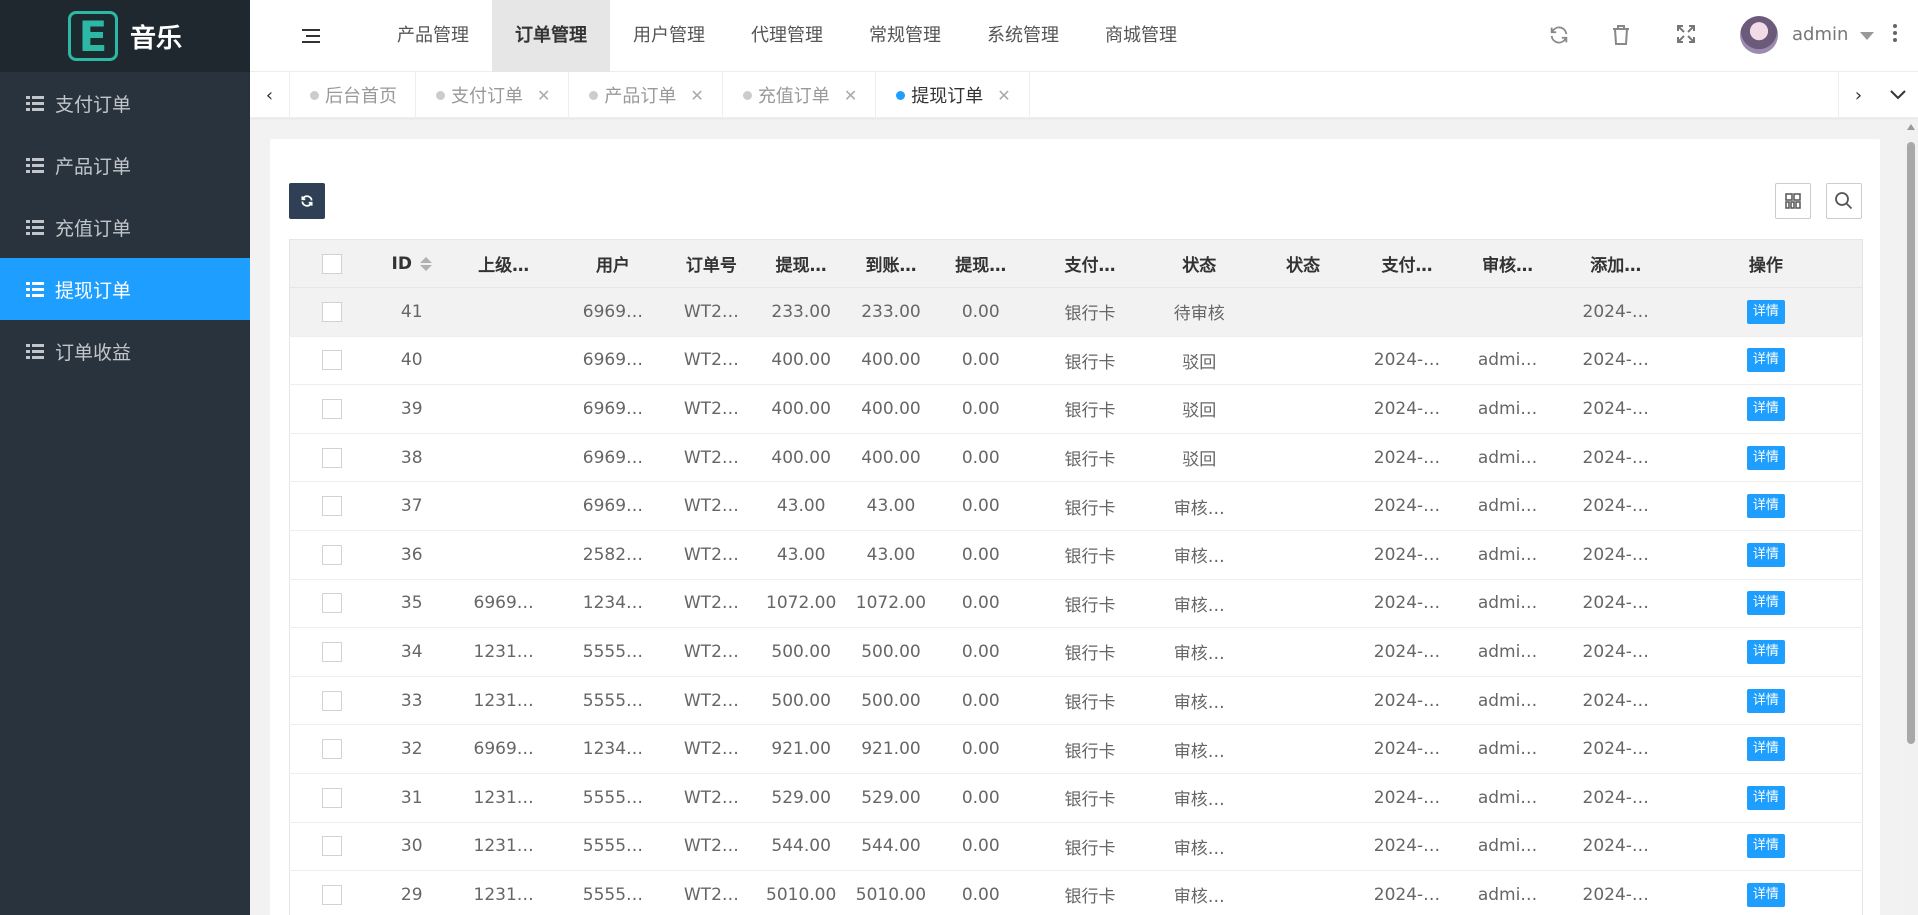 This screenshot has width=1918, height=915. Describe the element at coordinates (669, 36) in the screenshot. I see `topnav-item-2: 用户管理` at that location.